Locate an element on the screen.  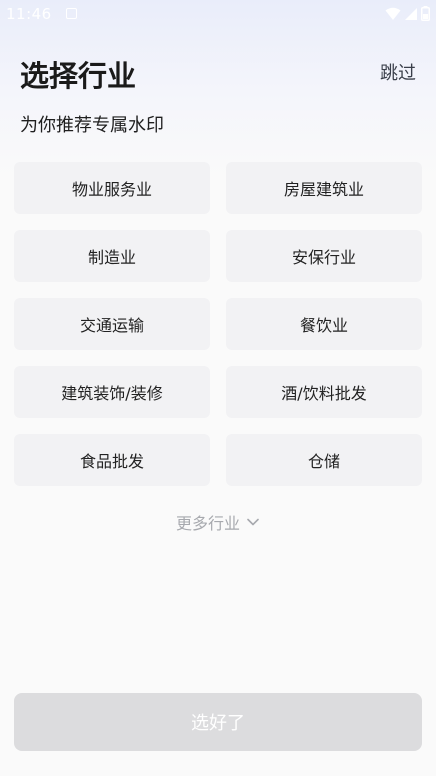
industry-item-building-construction: 房屋建筑业 is located at coordinates (324, 188).